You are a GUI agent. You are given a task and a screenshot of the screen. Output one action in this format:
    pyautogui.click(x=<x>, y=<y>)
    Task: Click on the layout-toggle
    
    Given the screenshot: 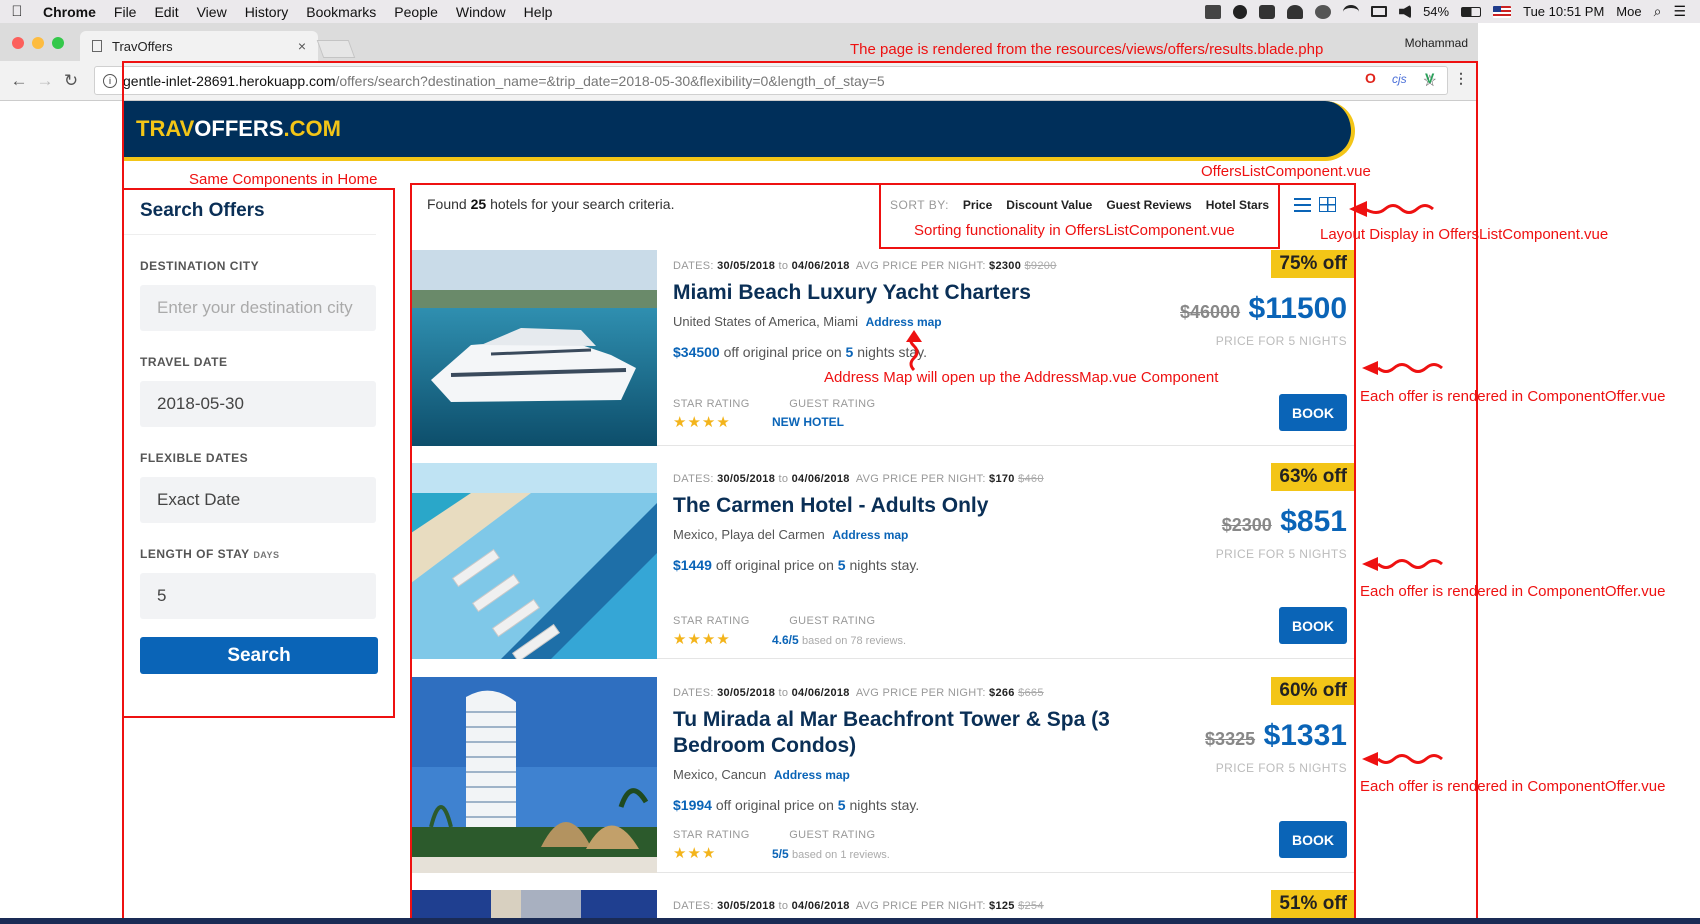 What is the action you would take?
    pyautogui.click(x=1315, y=204)
    